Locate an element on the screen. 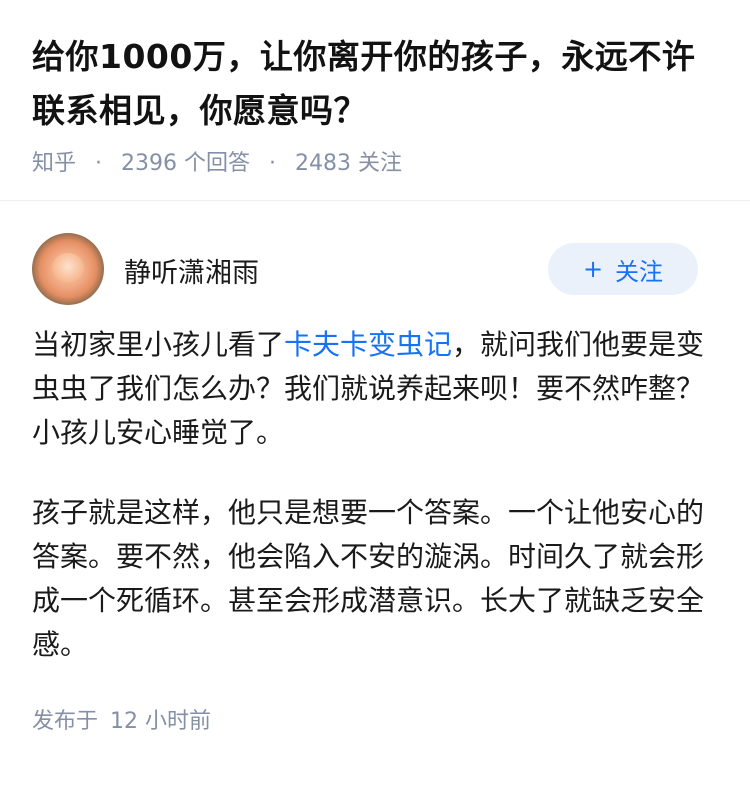 The height and width of the screenshot is (808, 750). question-meta: 知乎 · 2396 个回答 · 2483 关注 is located at coordinates (375, 164).